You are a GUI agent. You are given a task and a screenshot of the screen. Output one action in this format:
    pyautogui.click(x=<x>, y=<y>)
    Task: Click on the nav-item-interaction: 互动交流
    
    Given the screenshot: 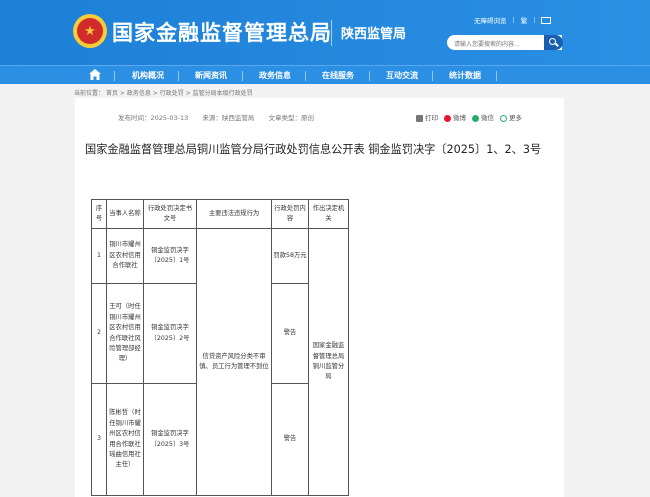 What is the action you would take?
    pyautogui.click(x=402, y=75)
    